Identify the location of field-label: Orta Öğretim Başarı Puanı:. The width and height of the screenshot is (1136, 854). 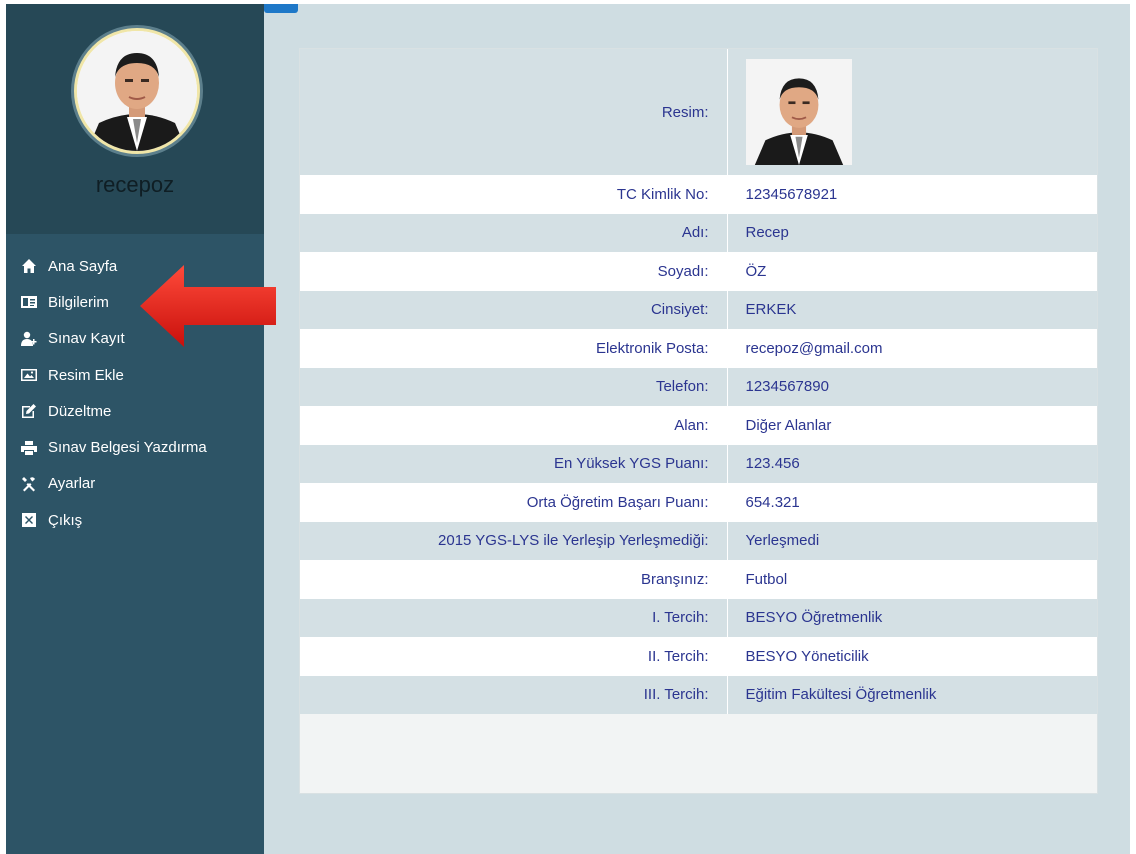
(514, 502).